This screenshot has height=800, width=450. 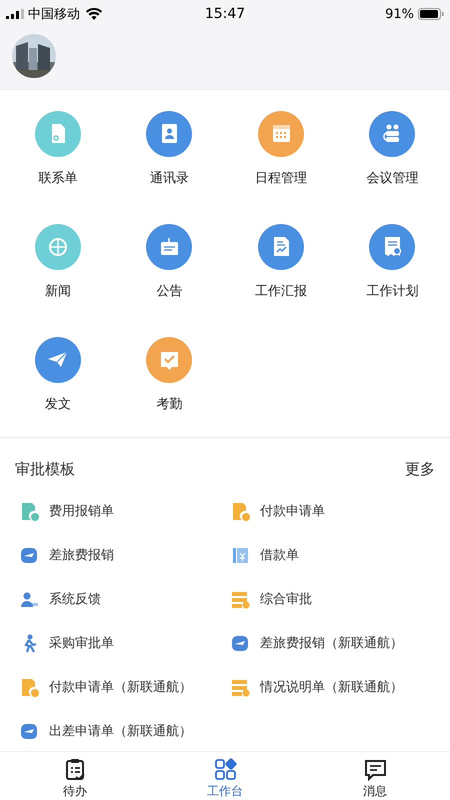 I want to click on carrier-name: 中国移动, so click(x=54, y=14).